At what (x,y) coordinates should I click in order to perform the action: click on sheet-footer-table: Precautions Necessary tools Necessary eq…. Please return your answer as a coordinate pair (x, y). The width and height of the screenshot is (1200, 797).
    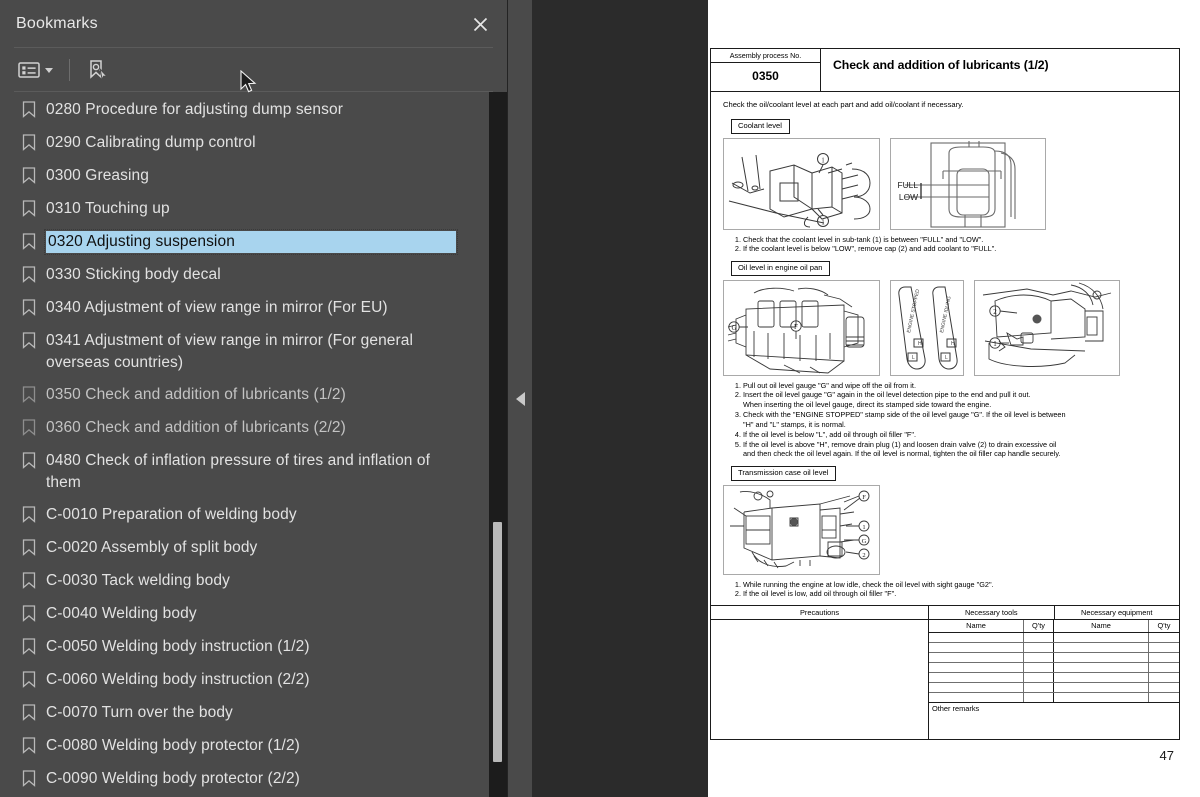
    Looking at the image, I should click on (945, 672).